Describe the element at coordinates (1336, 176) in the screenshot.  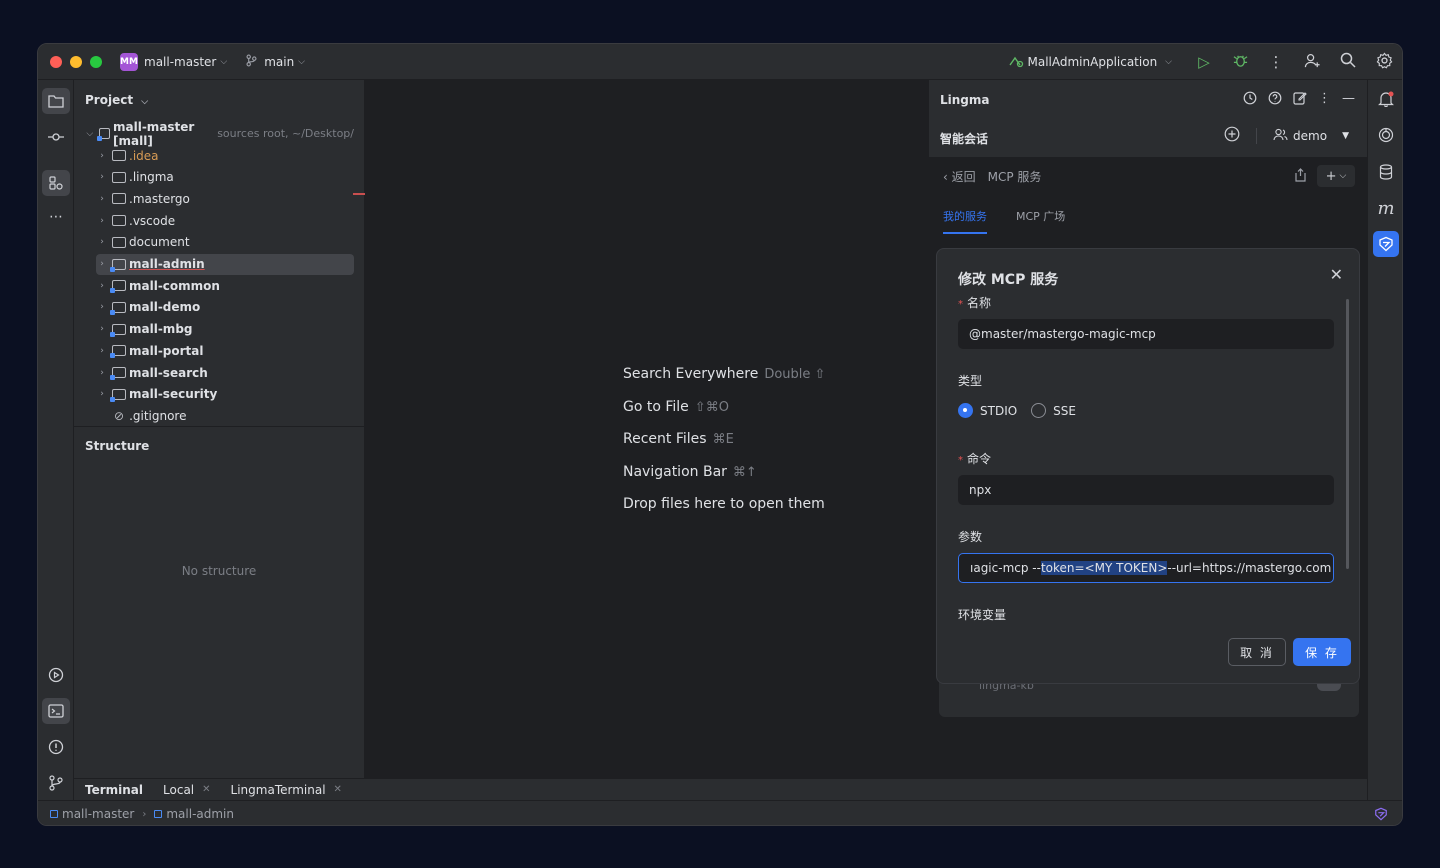
I see `add-service-button: + ⌵` at that location.